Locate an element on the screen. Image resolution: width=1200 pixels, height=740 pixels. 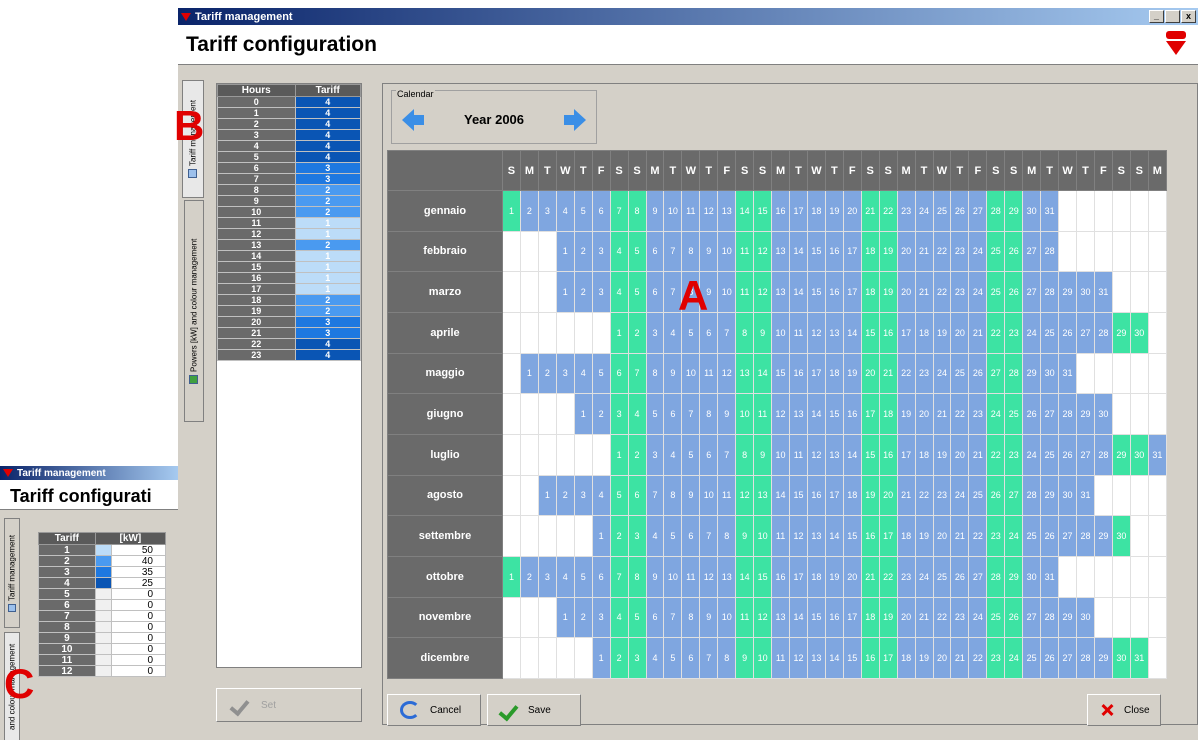
previous-year-arrow-icon is located at coordinates (414, 120).